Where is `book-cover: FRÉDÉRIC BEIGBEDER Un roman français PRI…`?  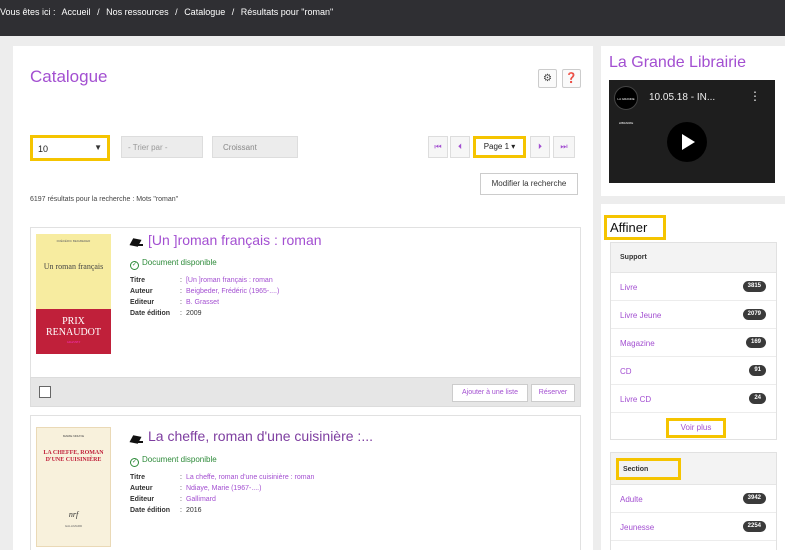
book-cover: FRÉDÉRIC BEIGBEDER Un roman français PRI… is located at coordinates (73, 294).